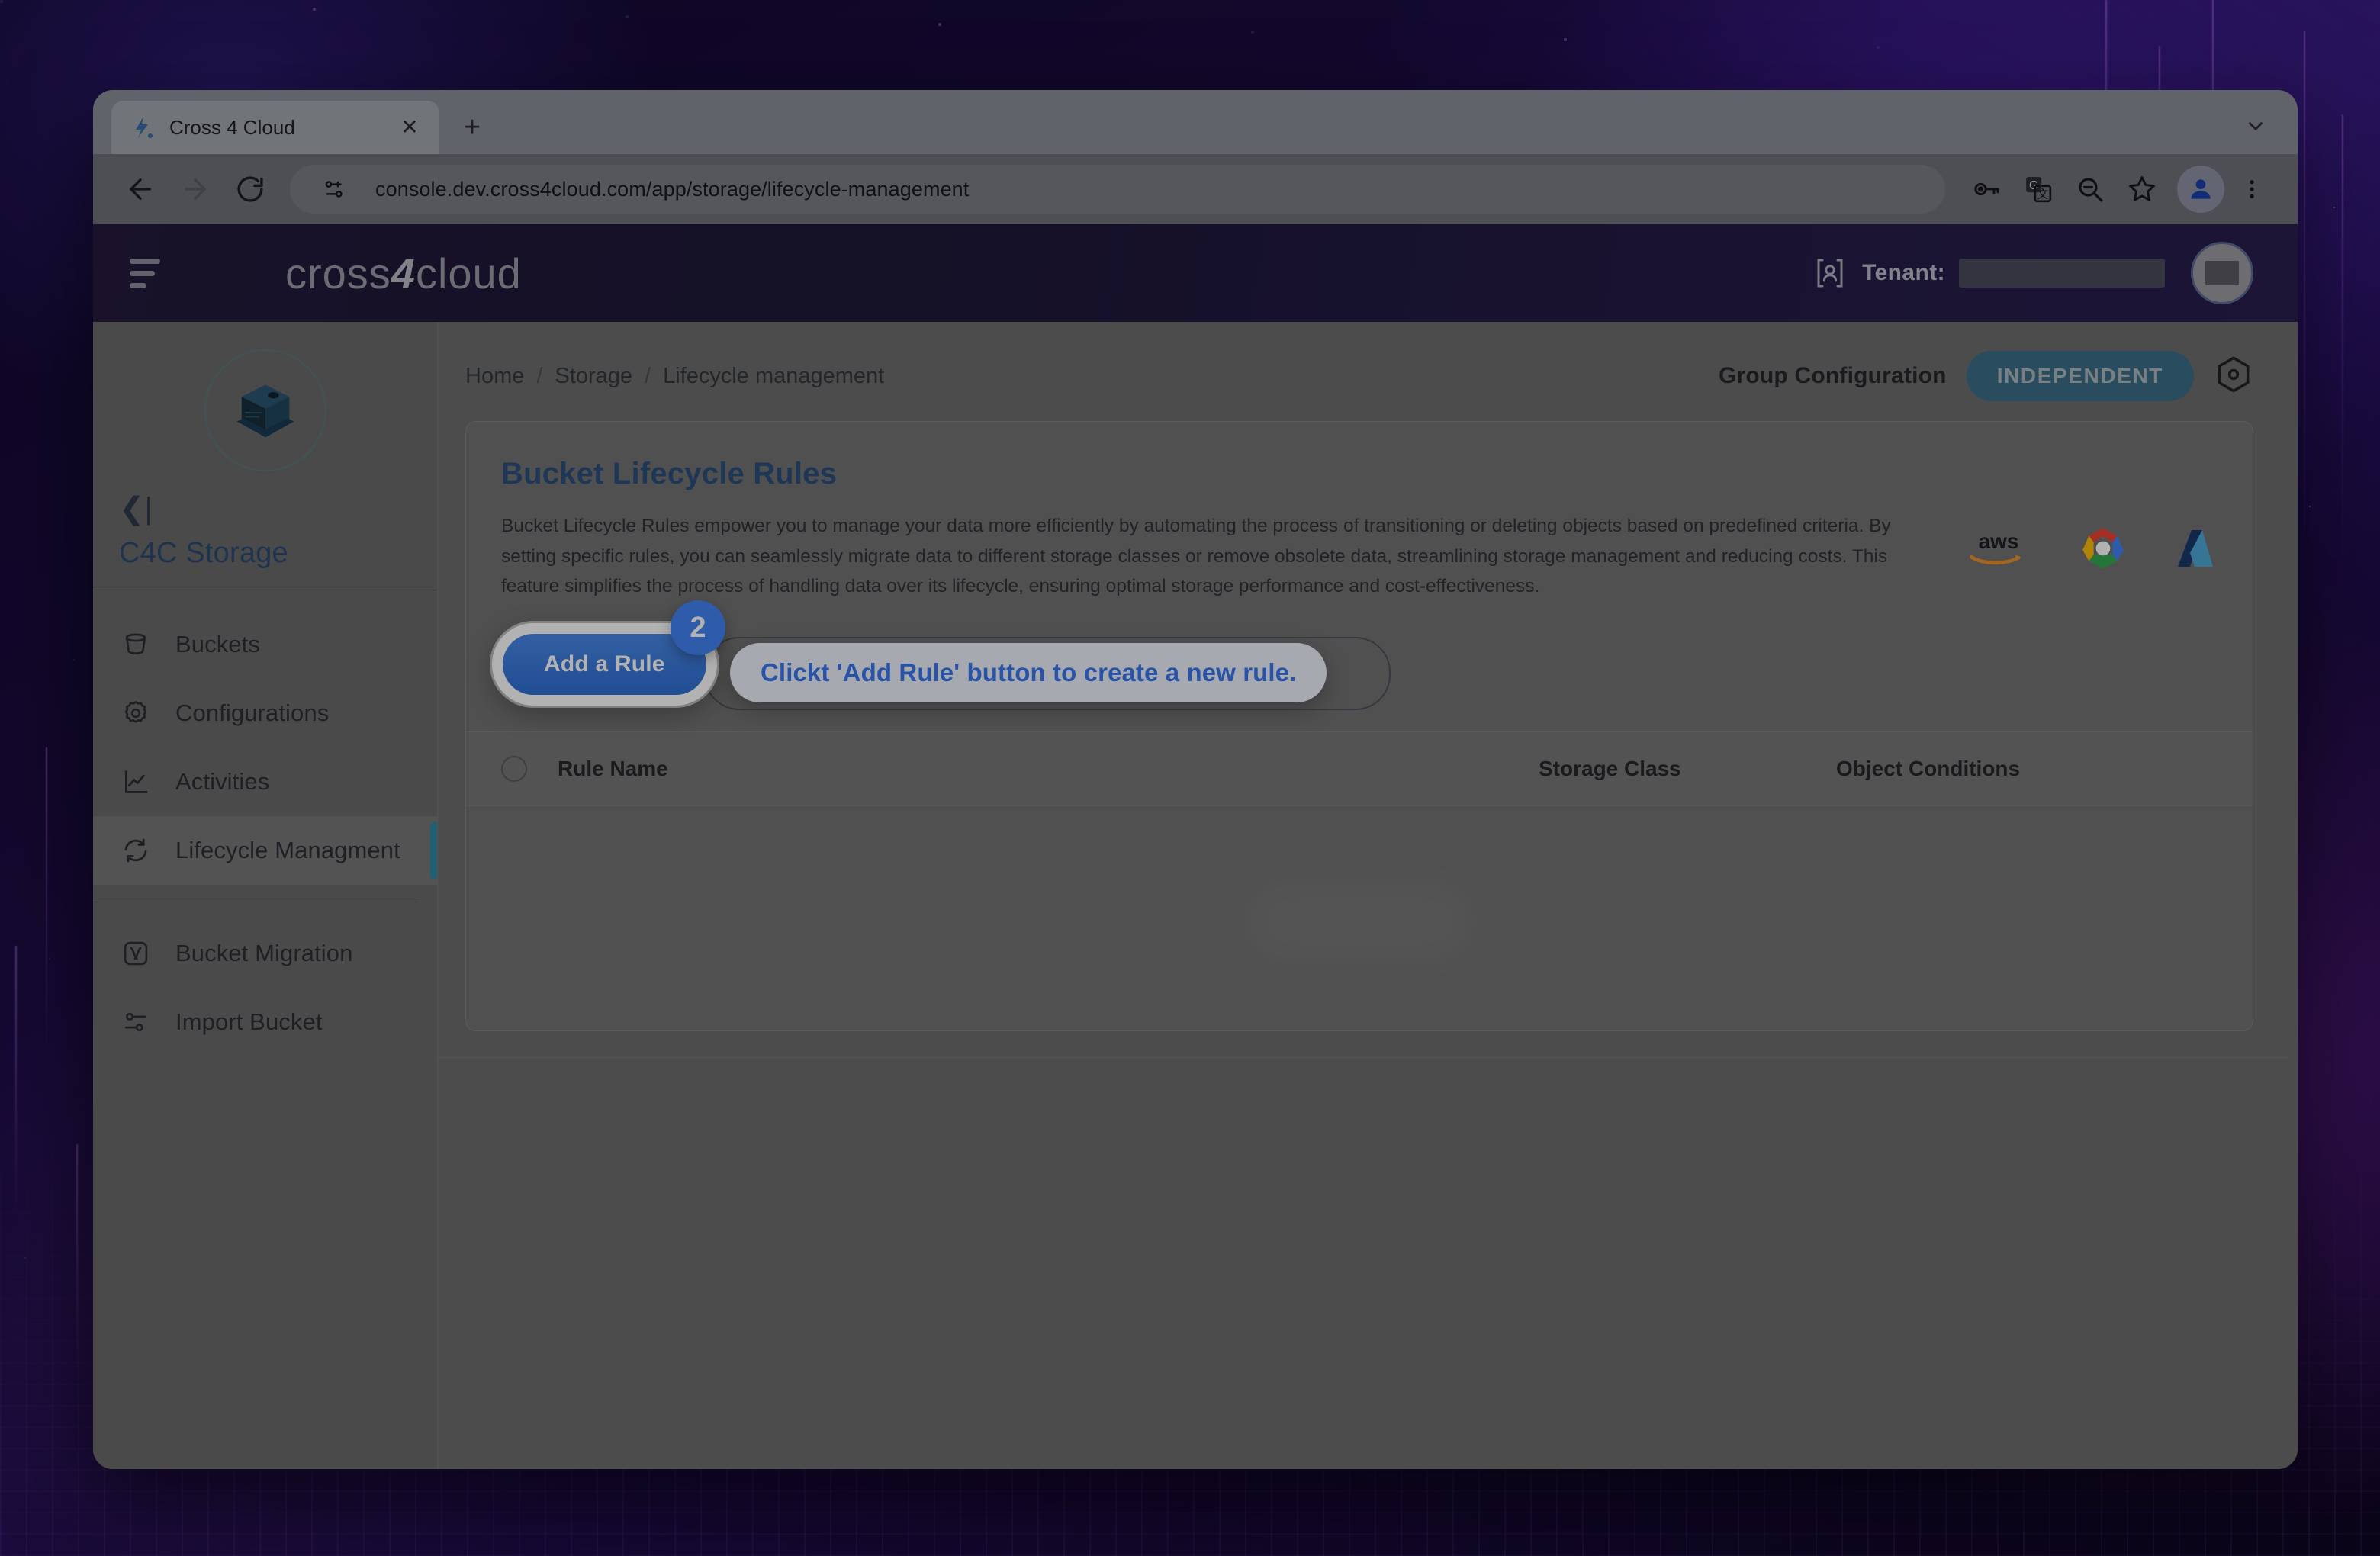 The image size is (2380, 1556). I want to click on translate-icon: G 文, so click(2038, 189).